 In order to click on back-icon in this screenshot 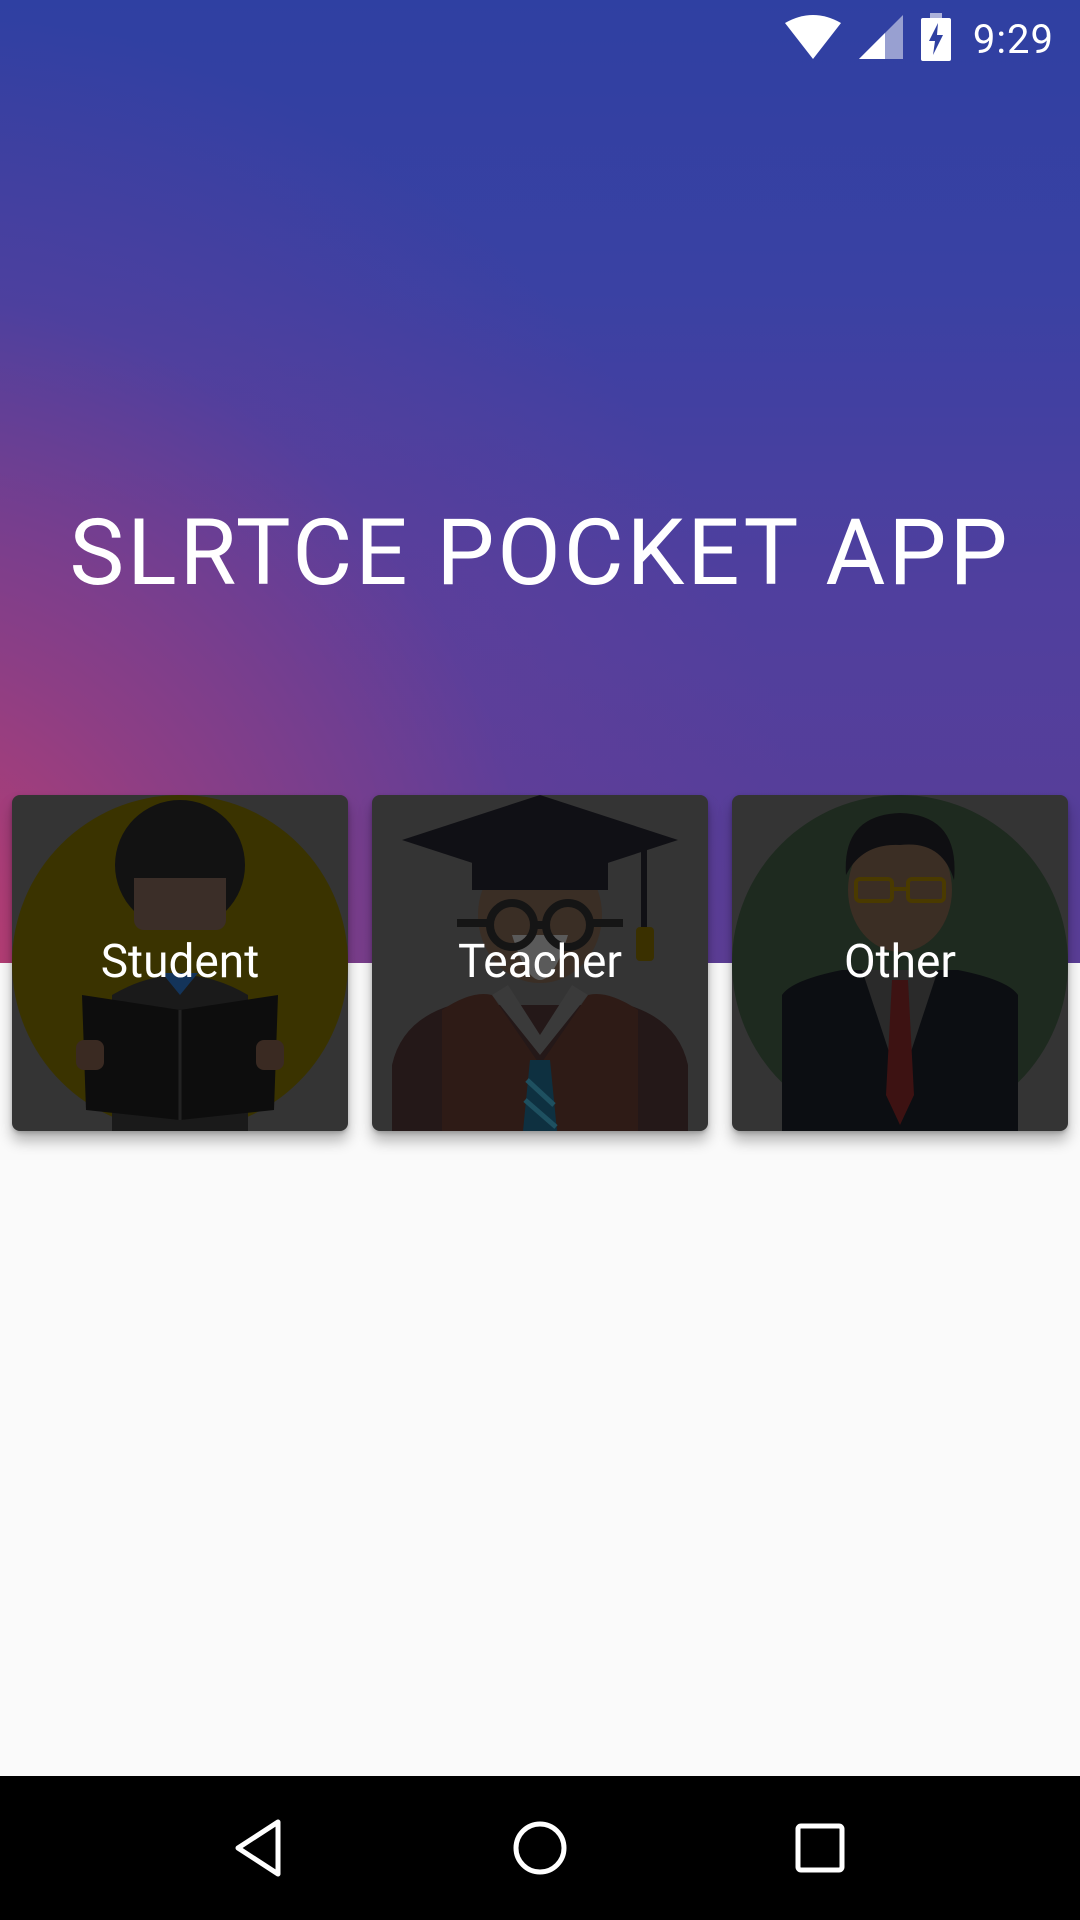, I will do `click(258, 1848)`.